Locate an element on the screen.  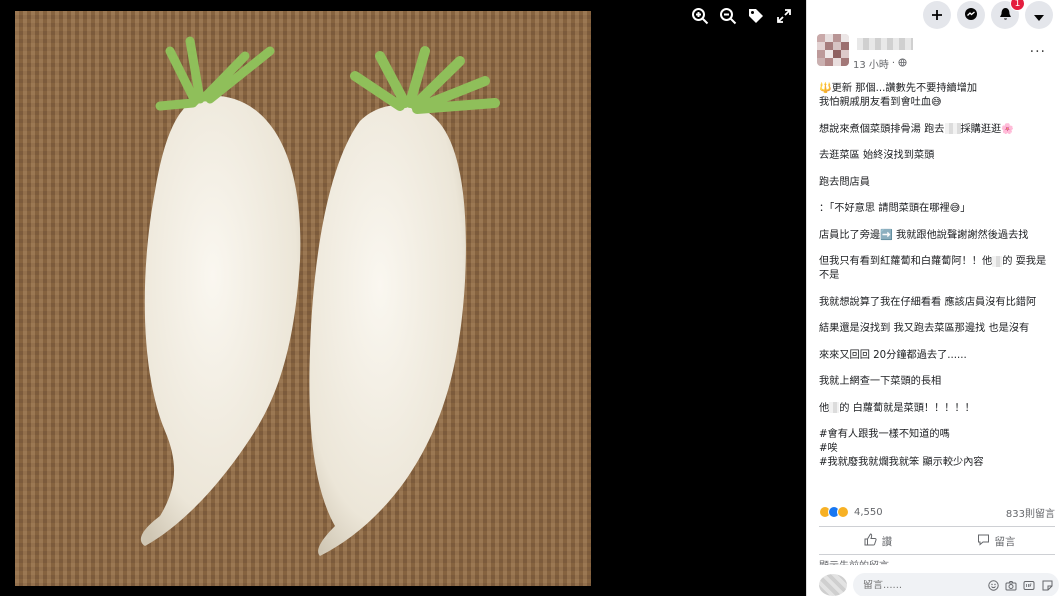
plus-icon is located at coordinates (937, 15).